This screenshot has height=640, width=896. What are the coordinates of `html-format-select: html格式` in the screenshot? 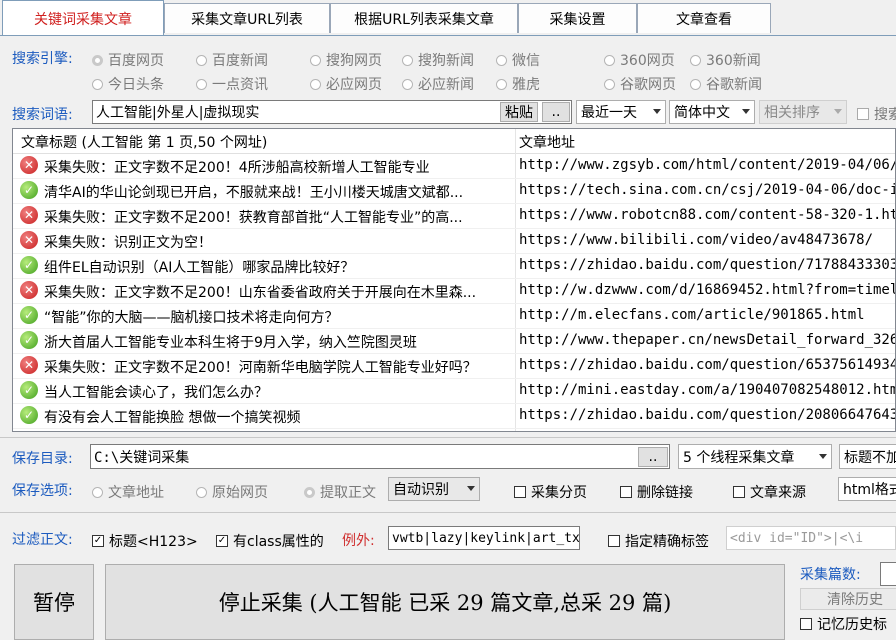 It's located at (867, 489).